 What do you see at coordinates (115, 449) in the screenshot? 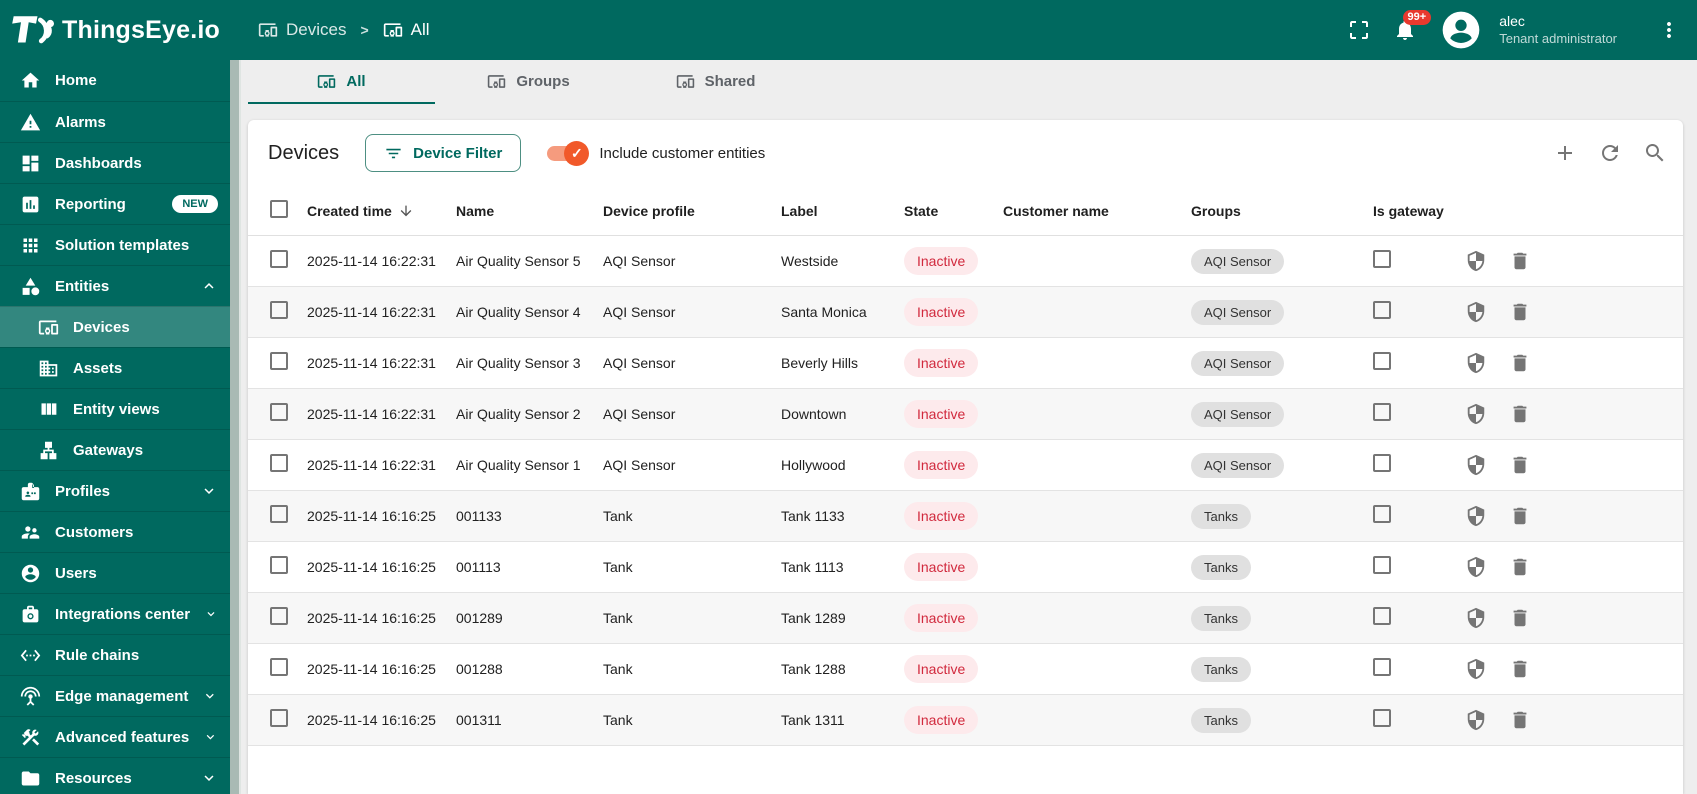
I see `sidebar-item-gateways: Gateways` at bounding box center [115, 449].